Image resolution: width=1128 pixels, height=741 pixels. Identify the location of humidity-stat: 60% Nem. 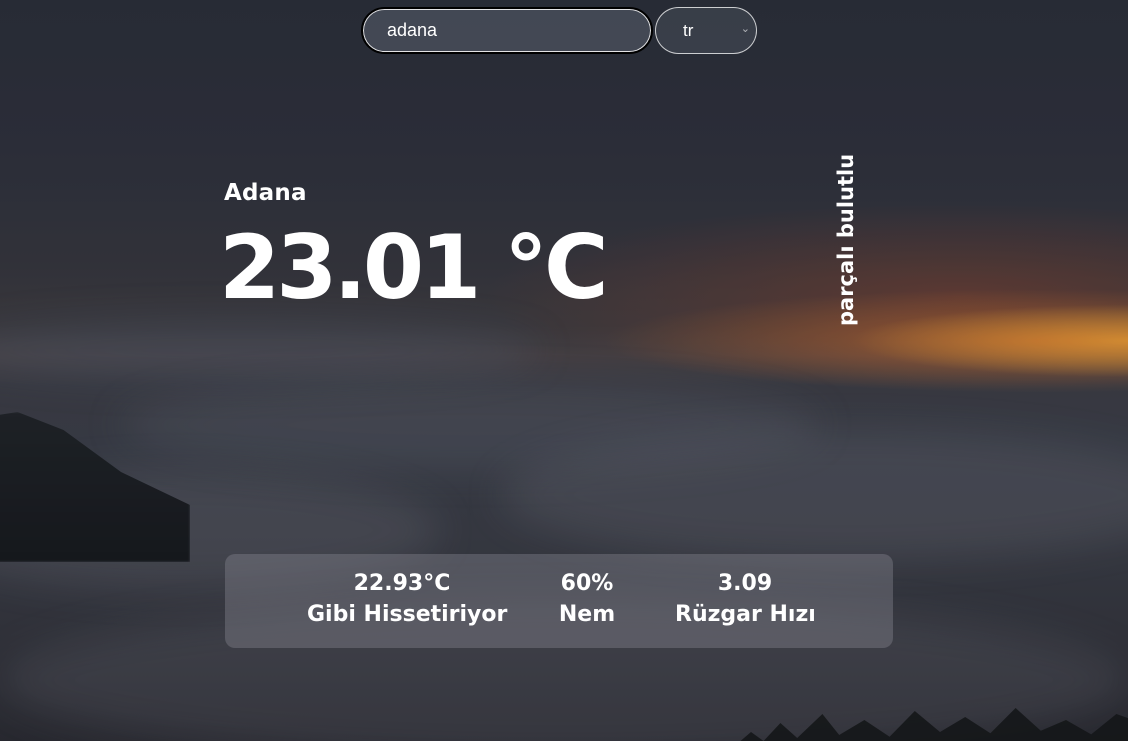
(587, 599).